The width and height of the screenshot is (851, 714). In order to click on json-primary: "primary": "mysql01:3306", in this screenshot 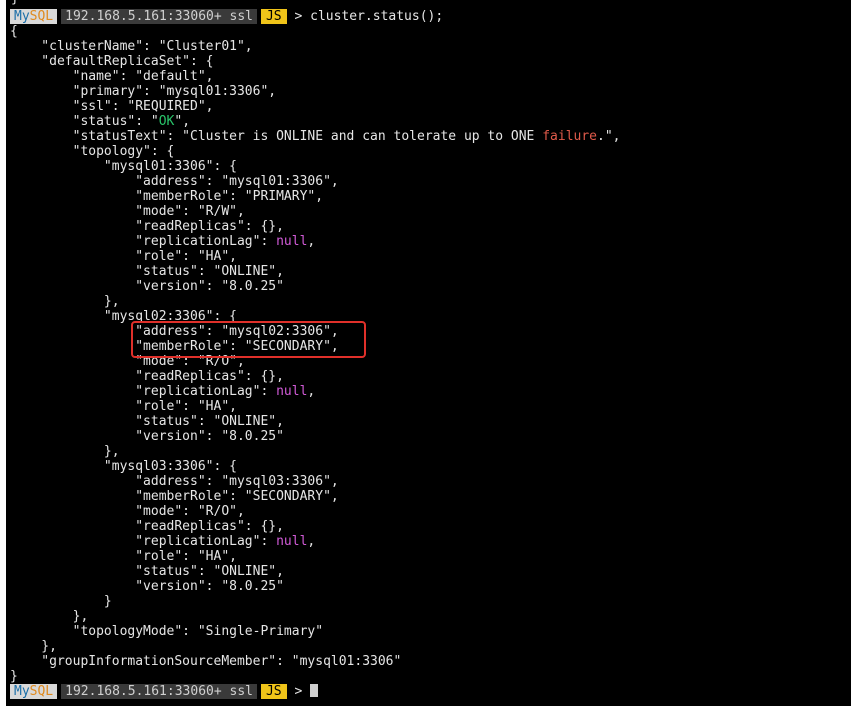, I will do `click(143, 91)`.